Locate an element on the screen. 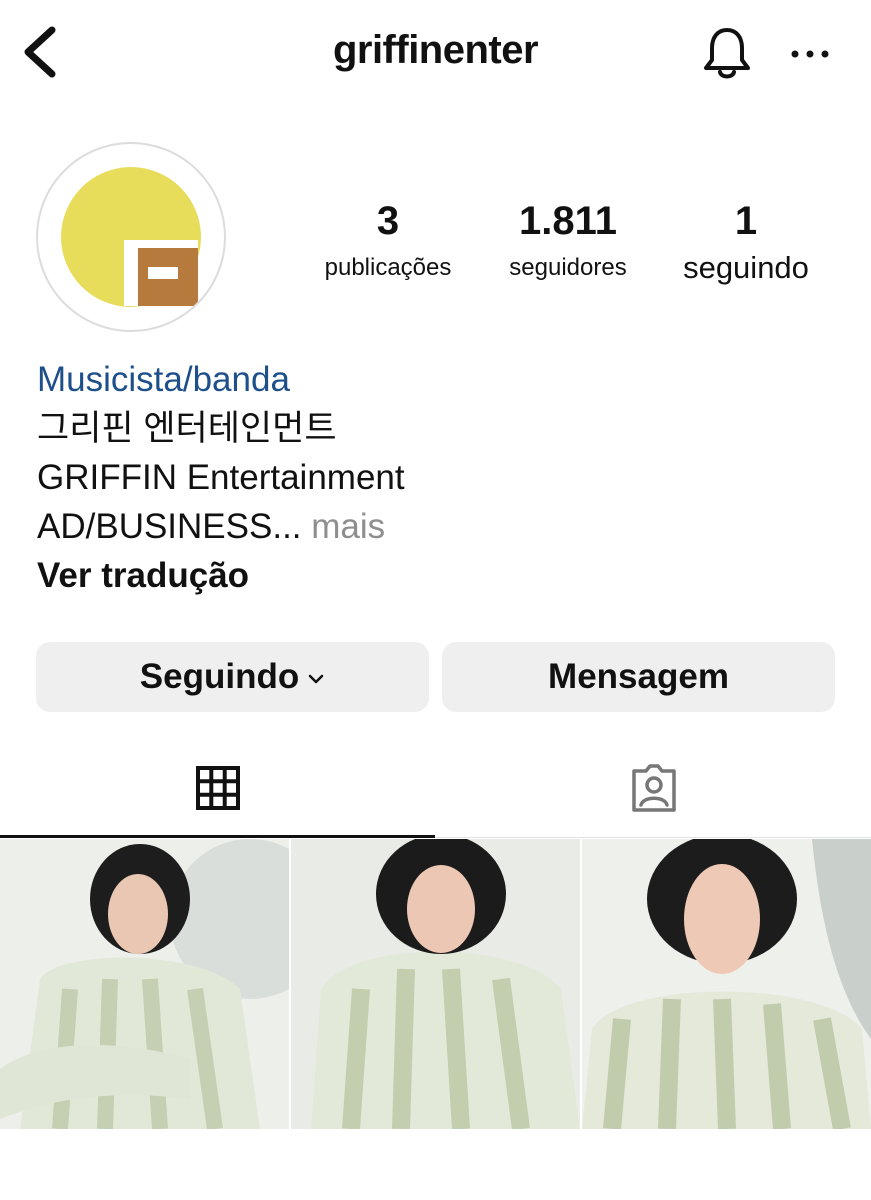 This screenshot has width=871, height=1200. stat-followers: 1.811 seguidores is located at coordinates (568, 241).